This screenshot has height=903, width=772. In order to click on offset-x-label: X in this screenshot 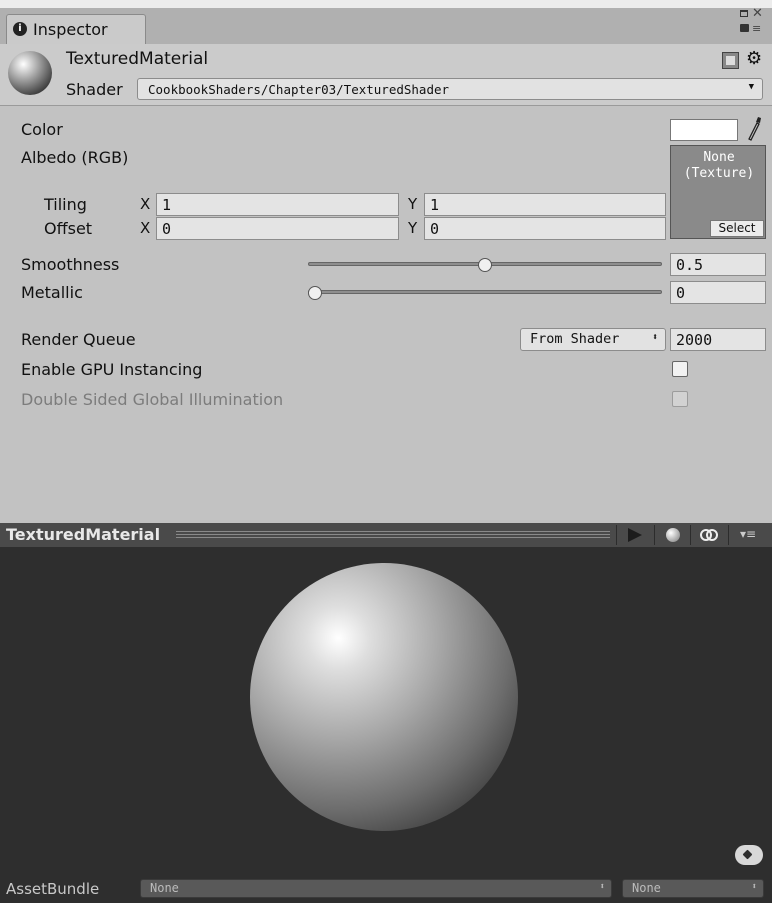, I will do `click(145, 228)`.